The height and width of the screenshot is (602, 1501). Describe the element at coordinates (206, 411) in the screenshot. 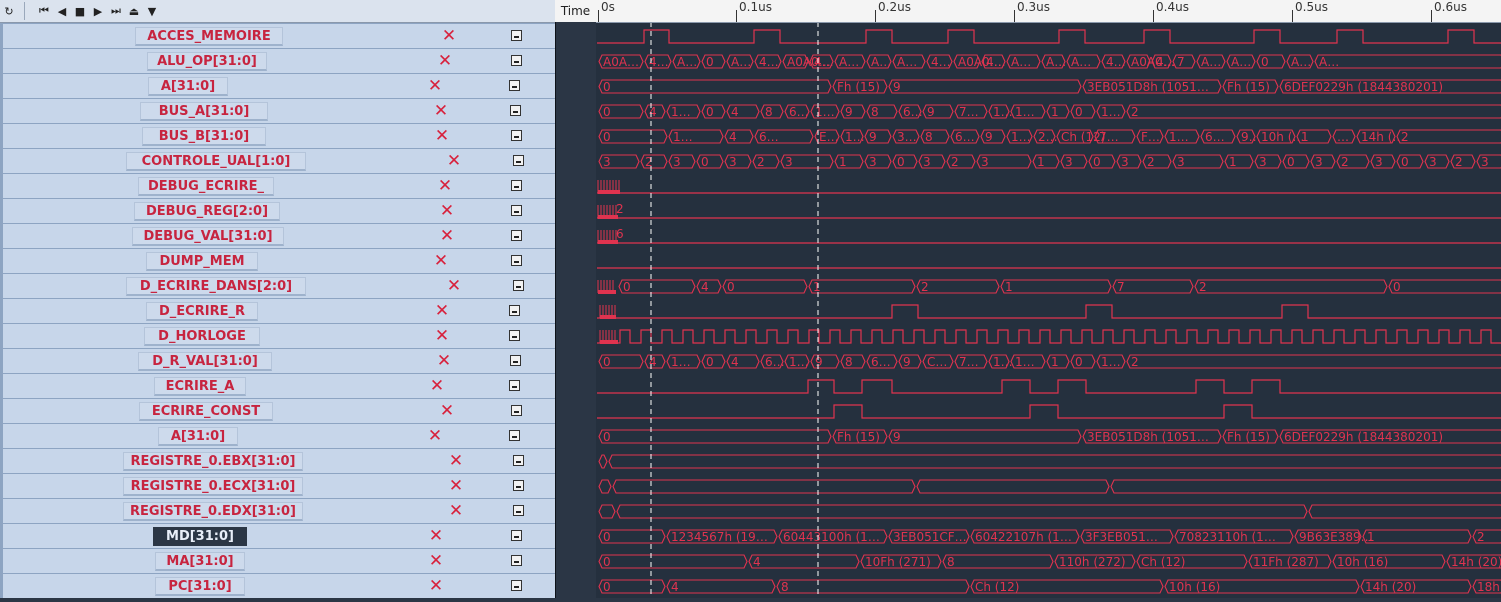

I see `signal-name: ECRIRE_CONST` at that location.